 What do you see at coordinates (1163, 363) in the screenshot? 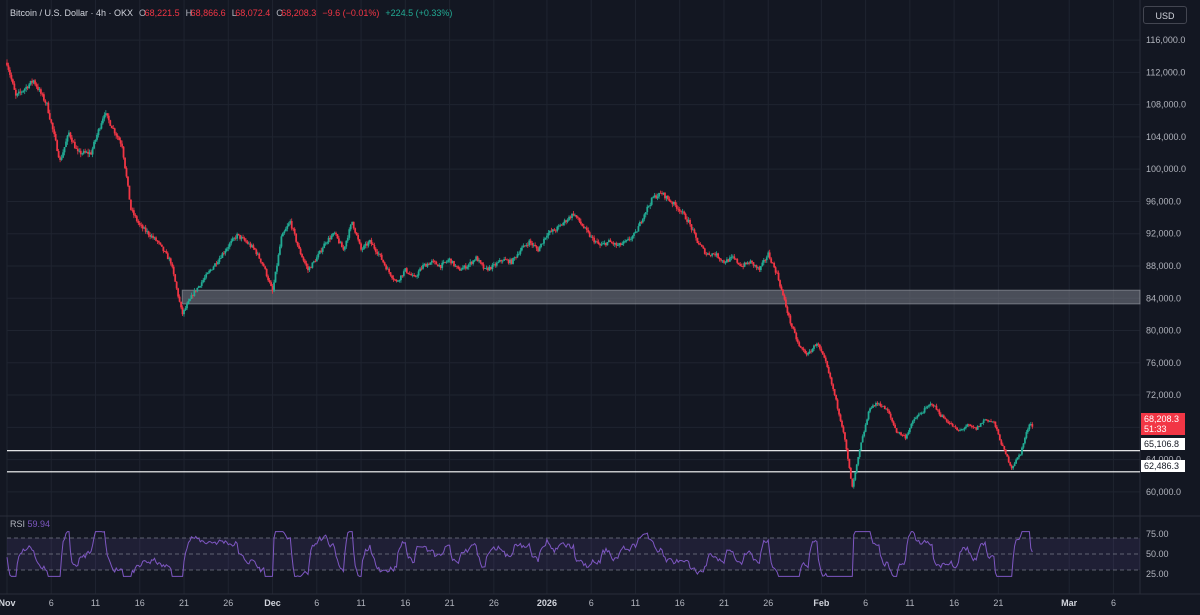
I see `price-tick-label: 76,000.0` at bounding box center [1163, 363].